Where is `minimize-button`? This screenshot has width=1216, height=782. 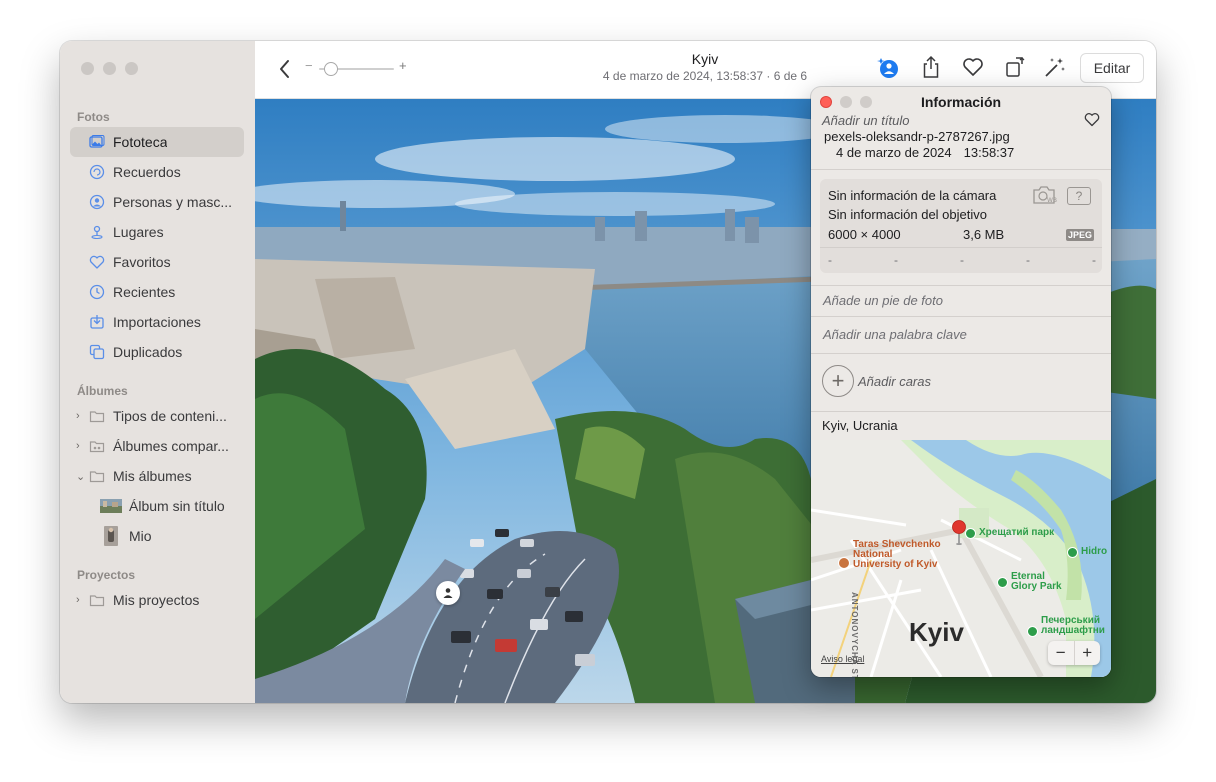 minimize-button is located at coordinates (109, 68).